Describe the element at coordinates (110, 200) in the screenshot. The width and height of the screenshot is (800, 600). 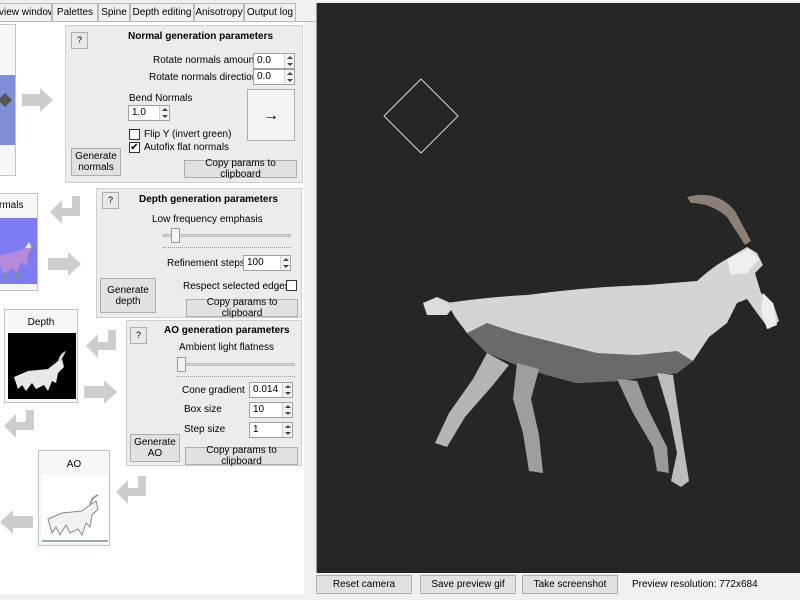
I see `depth-help-button: ?` at that location.